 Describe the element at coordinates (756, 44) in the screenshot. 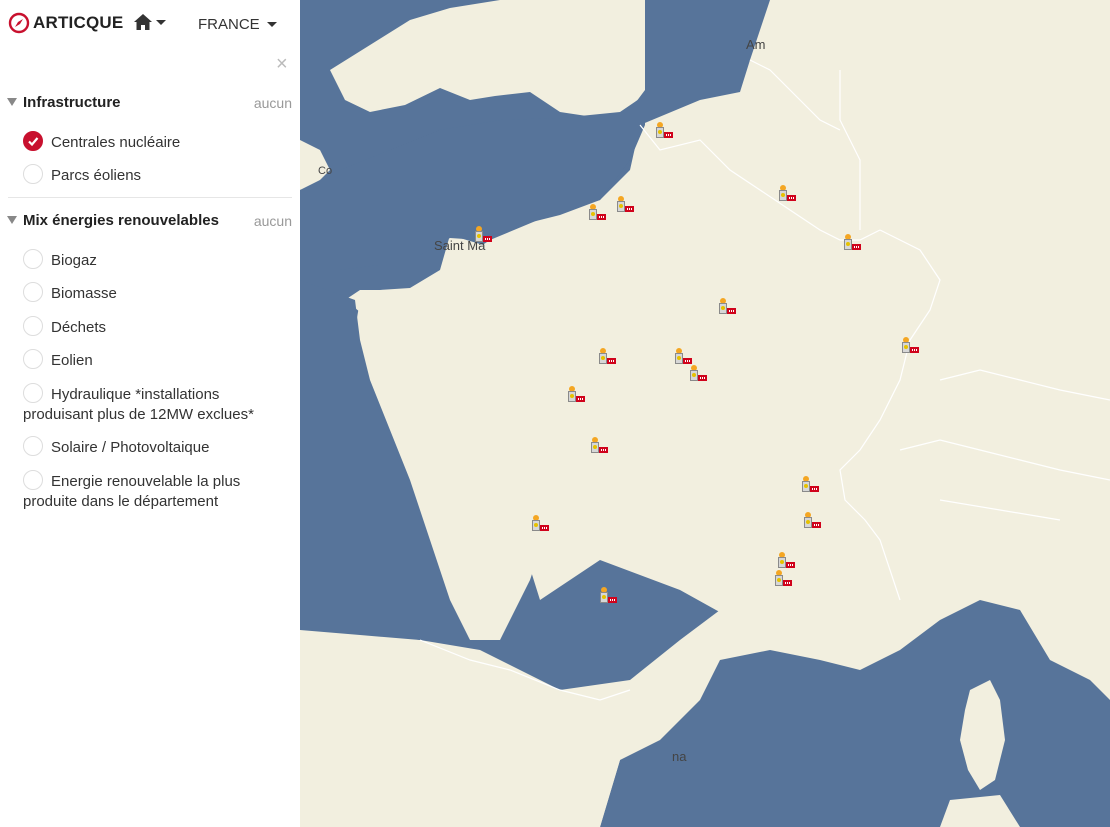

I see `place-label: Am` at that location.